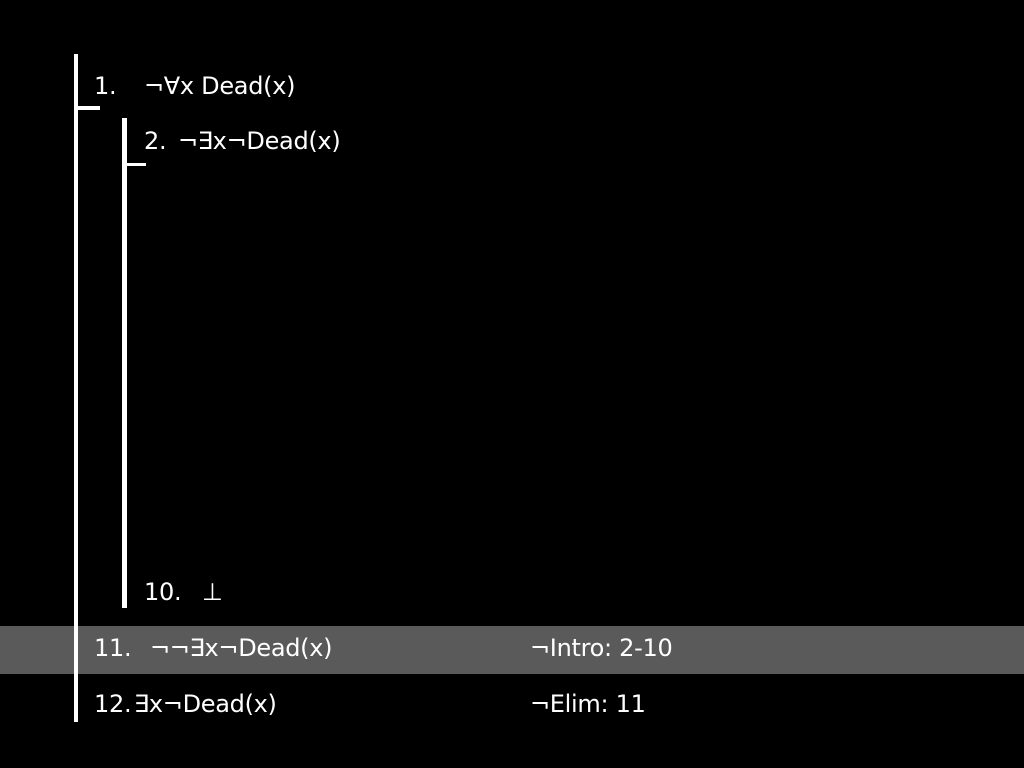 This screenshot has height=768, width=1024. What do you see at coordinates (259, 141) in the screenshot?
I see `line-2-formula: ¬∃x¬Dead(x)` at bounding box center [259, 141].